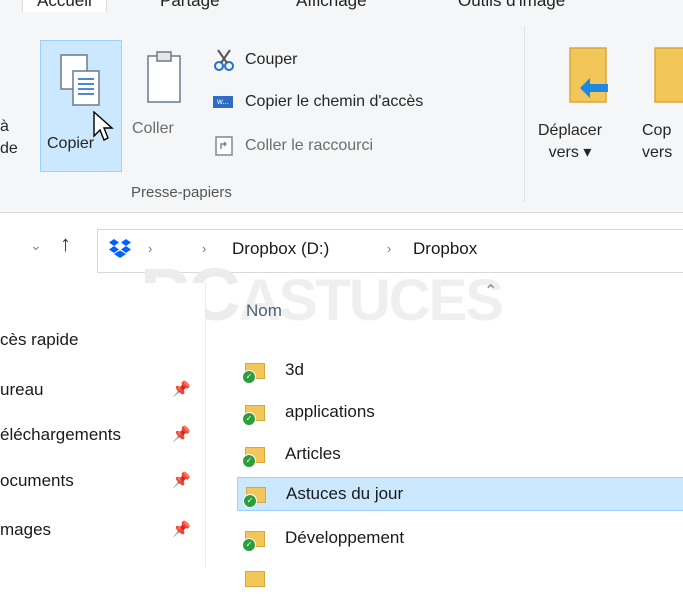  I want to click on copy-path-label: Copier le chemin d'accès, so click(334, 101).